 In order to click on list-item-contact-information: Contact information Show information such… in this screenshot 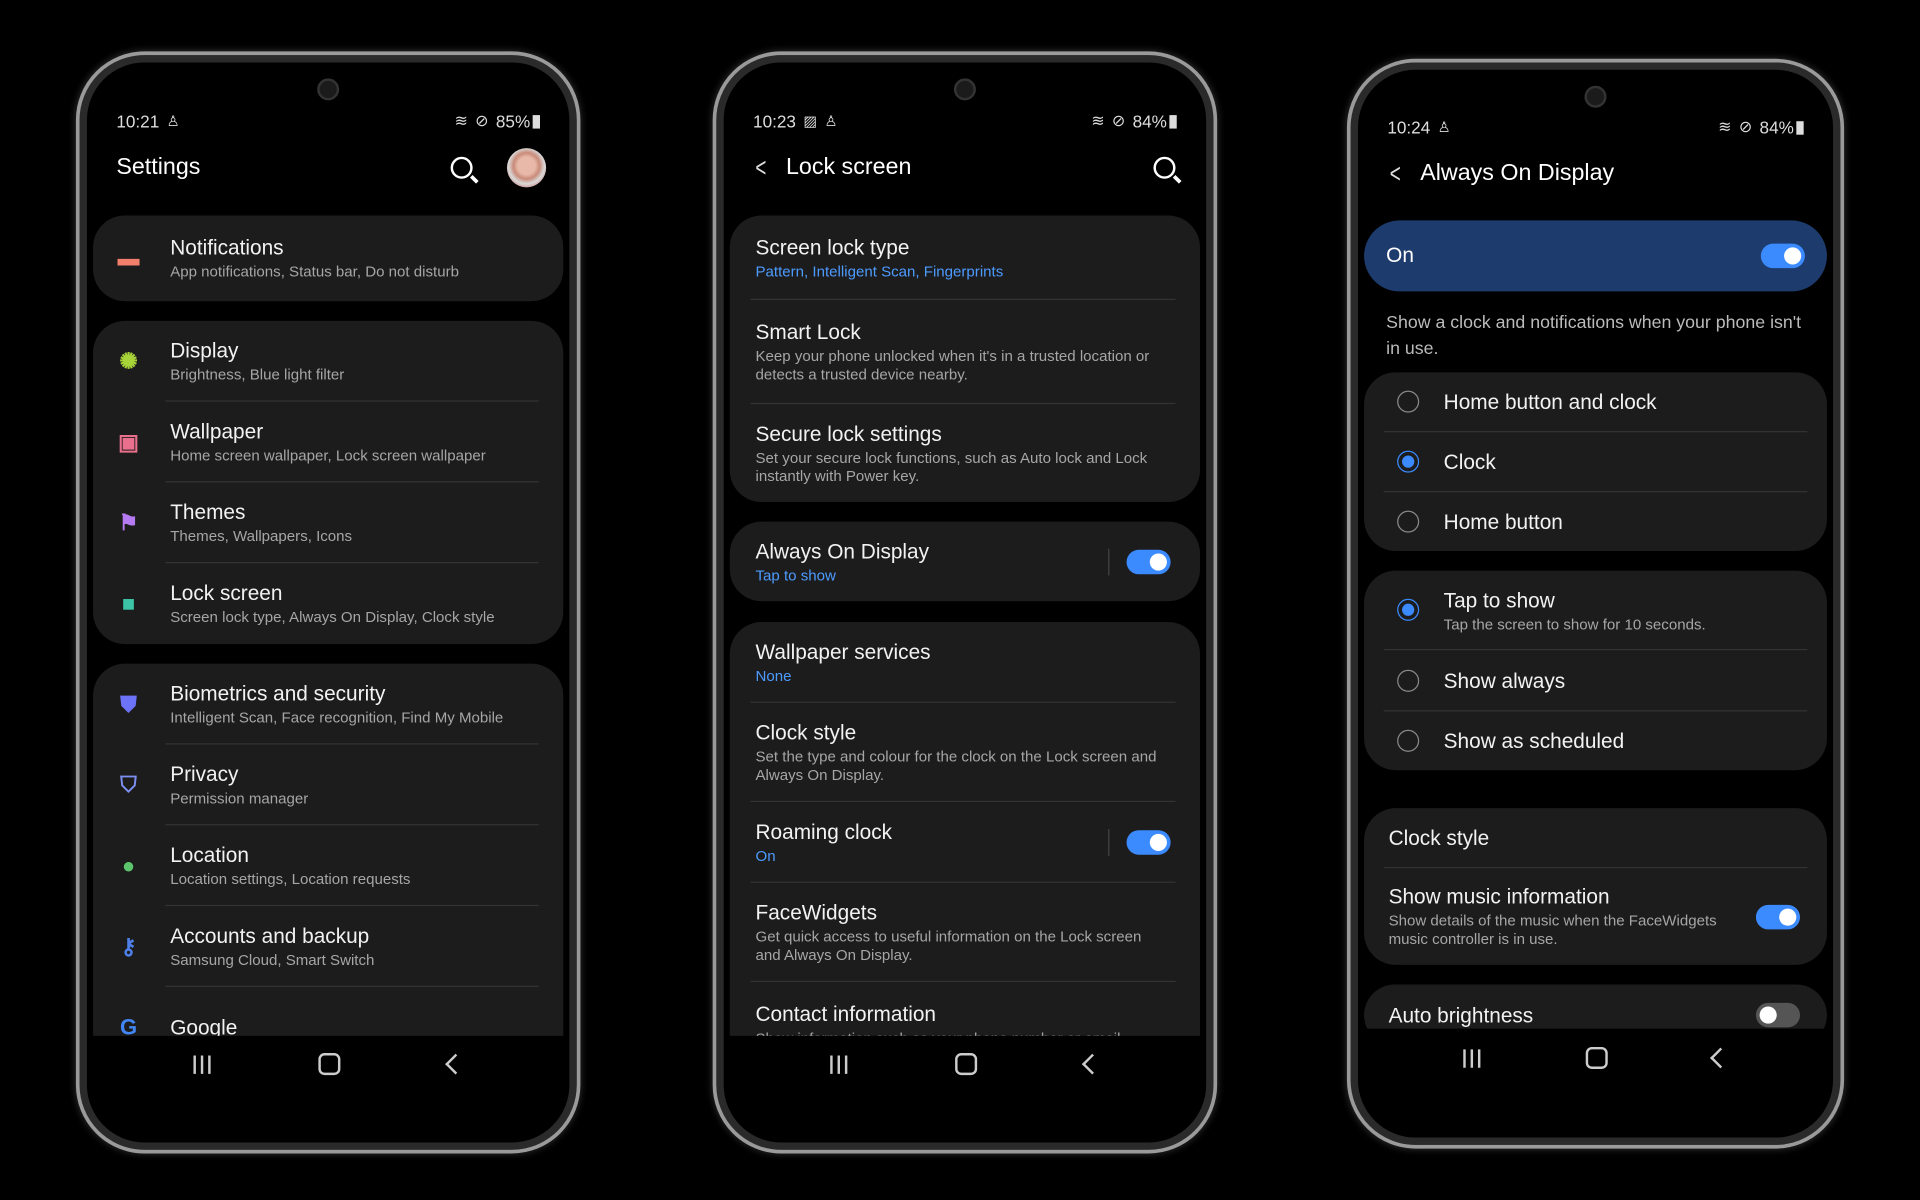, I will do `click(965, 1009)`.